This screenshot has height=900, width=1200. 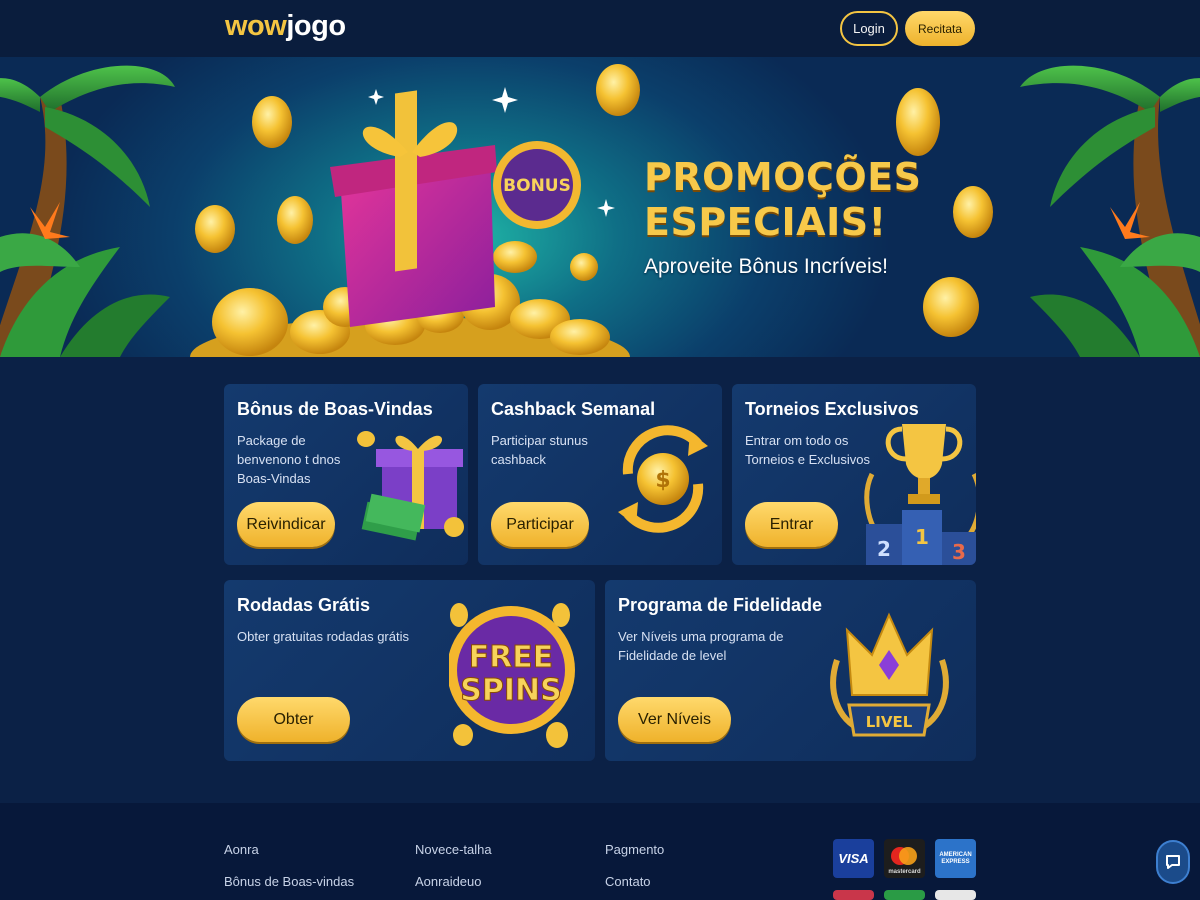 I want to click on enter-button: Entrar, so click(x=791, y=524).